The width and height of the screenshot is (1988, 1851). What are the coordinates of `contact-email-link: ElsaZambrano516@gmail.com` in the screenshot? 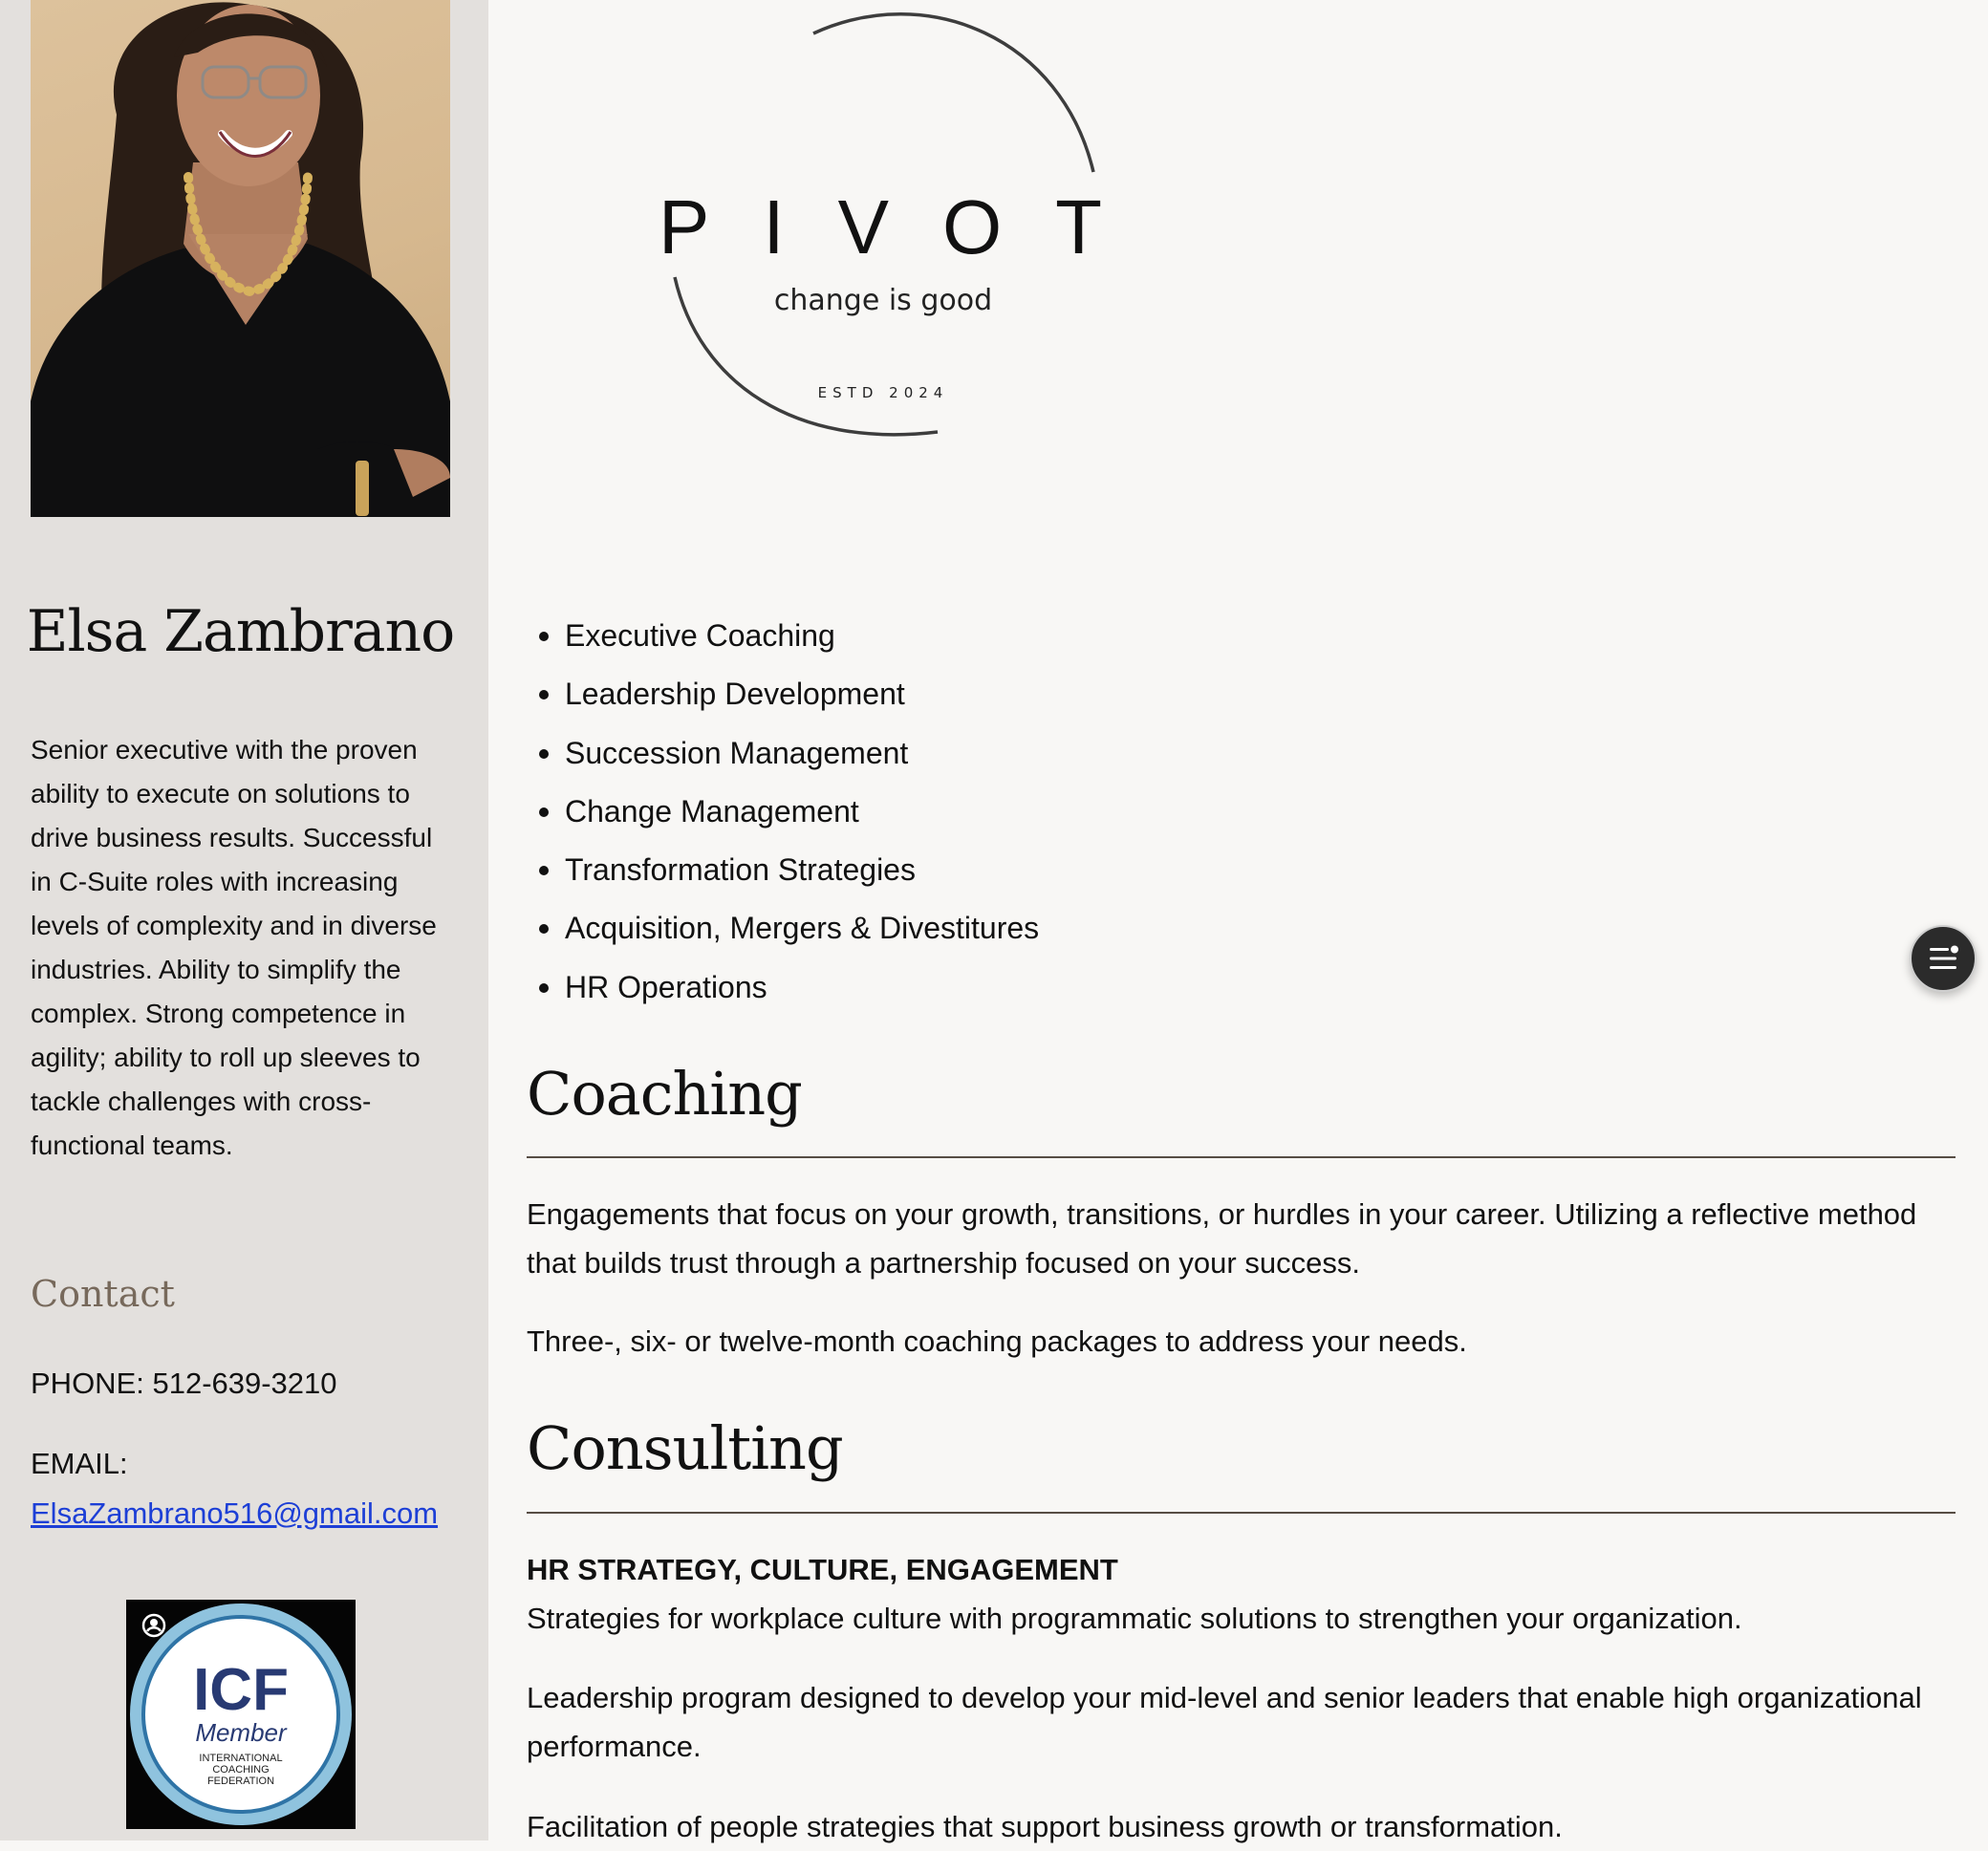 It's located at (234, 1513).